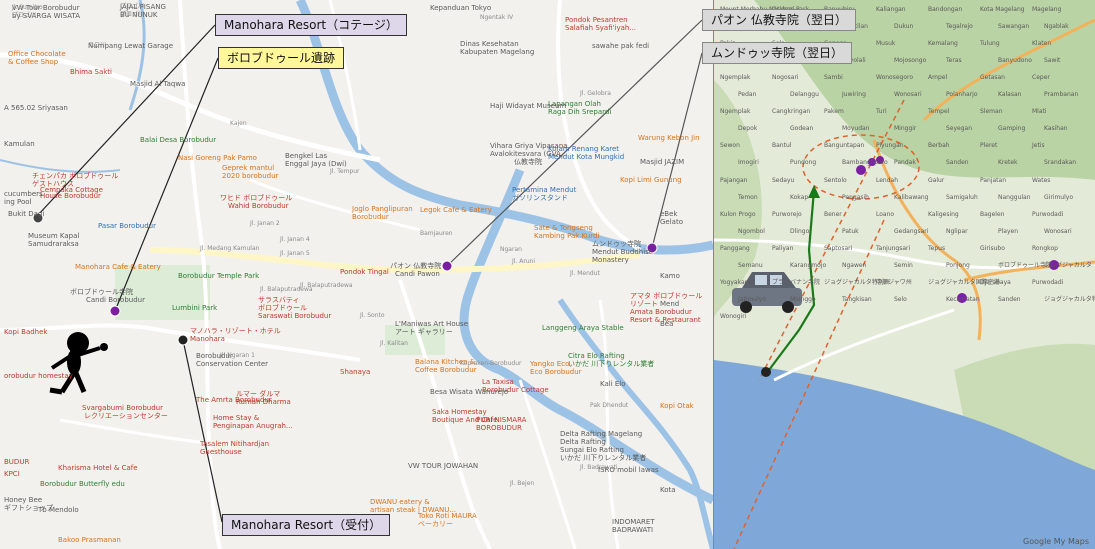 The width and height of the screenshot is (1095, 549). What do you see at coordinates (501, 420) in the screenshot?
I see `place-label: PURI NISMARA` at bounding box center [501, 420].